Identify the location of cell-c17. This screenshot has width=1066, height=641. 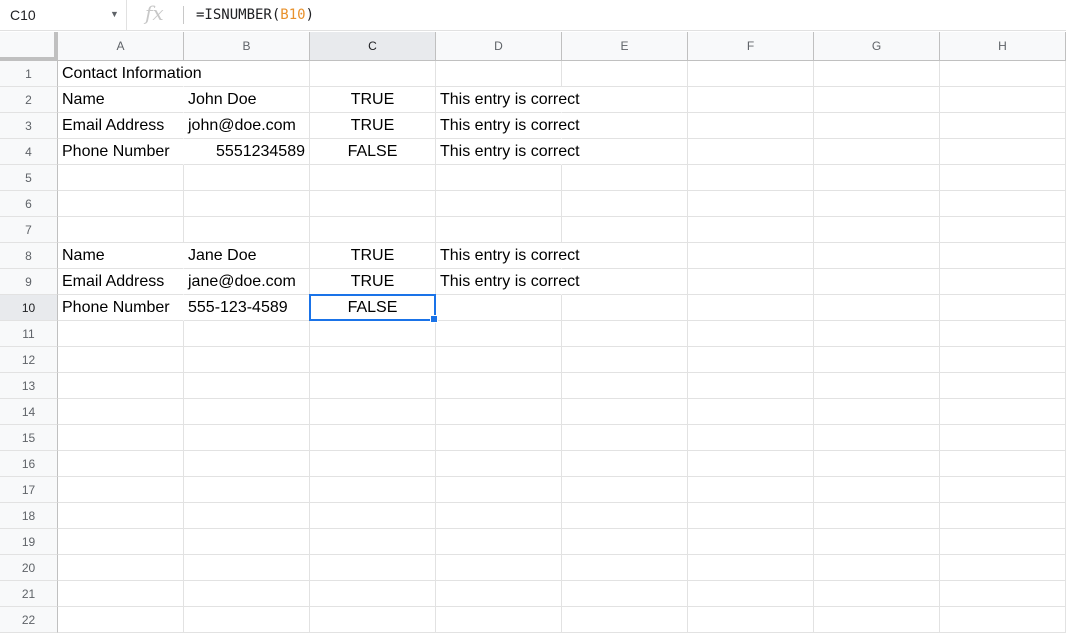
(373, 490).